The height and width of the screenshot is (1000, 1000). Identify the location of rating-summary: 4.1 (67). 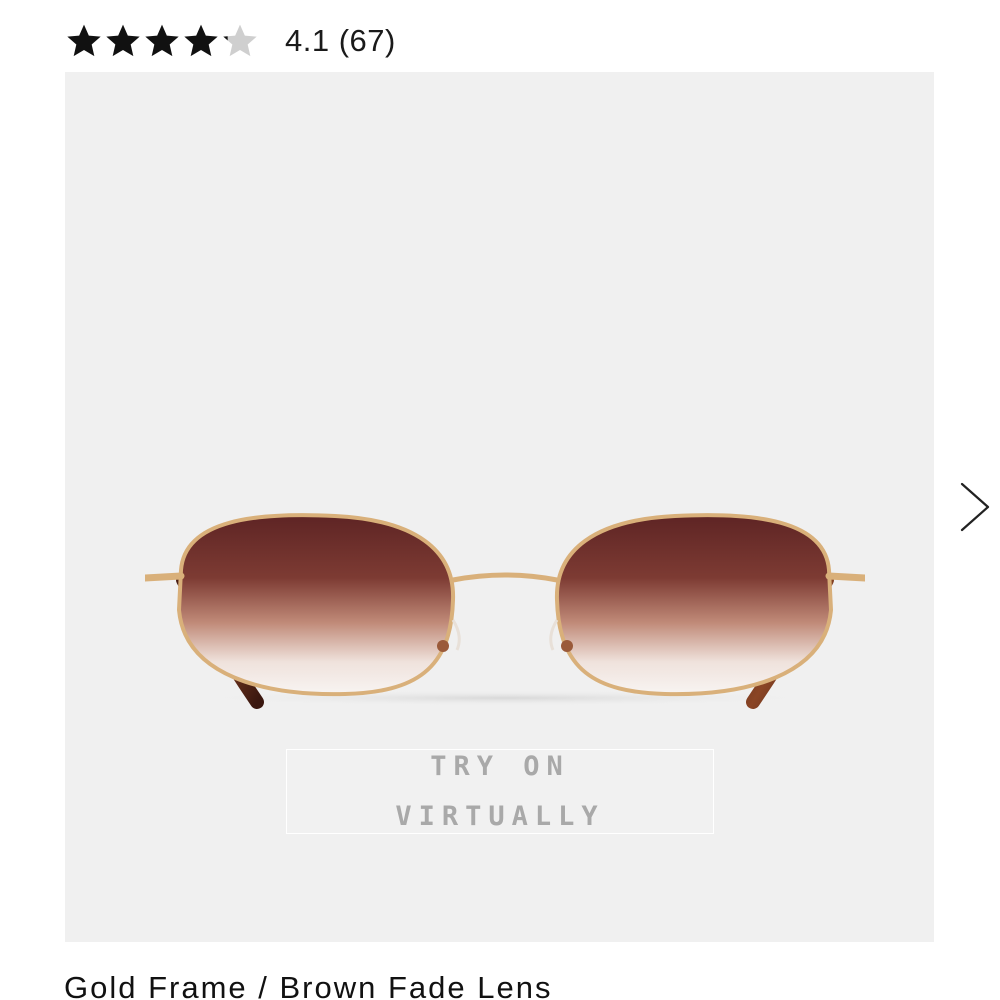
(230, 41).